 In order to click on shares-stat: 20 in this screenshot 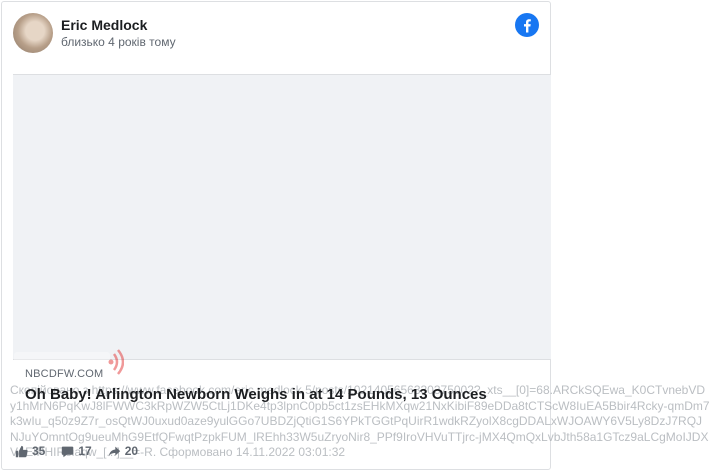, I will do `click(123, 451)`.